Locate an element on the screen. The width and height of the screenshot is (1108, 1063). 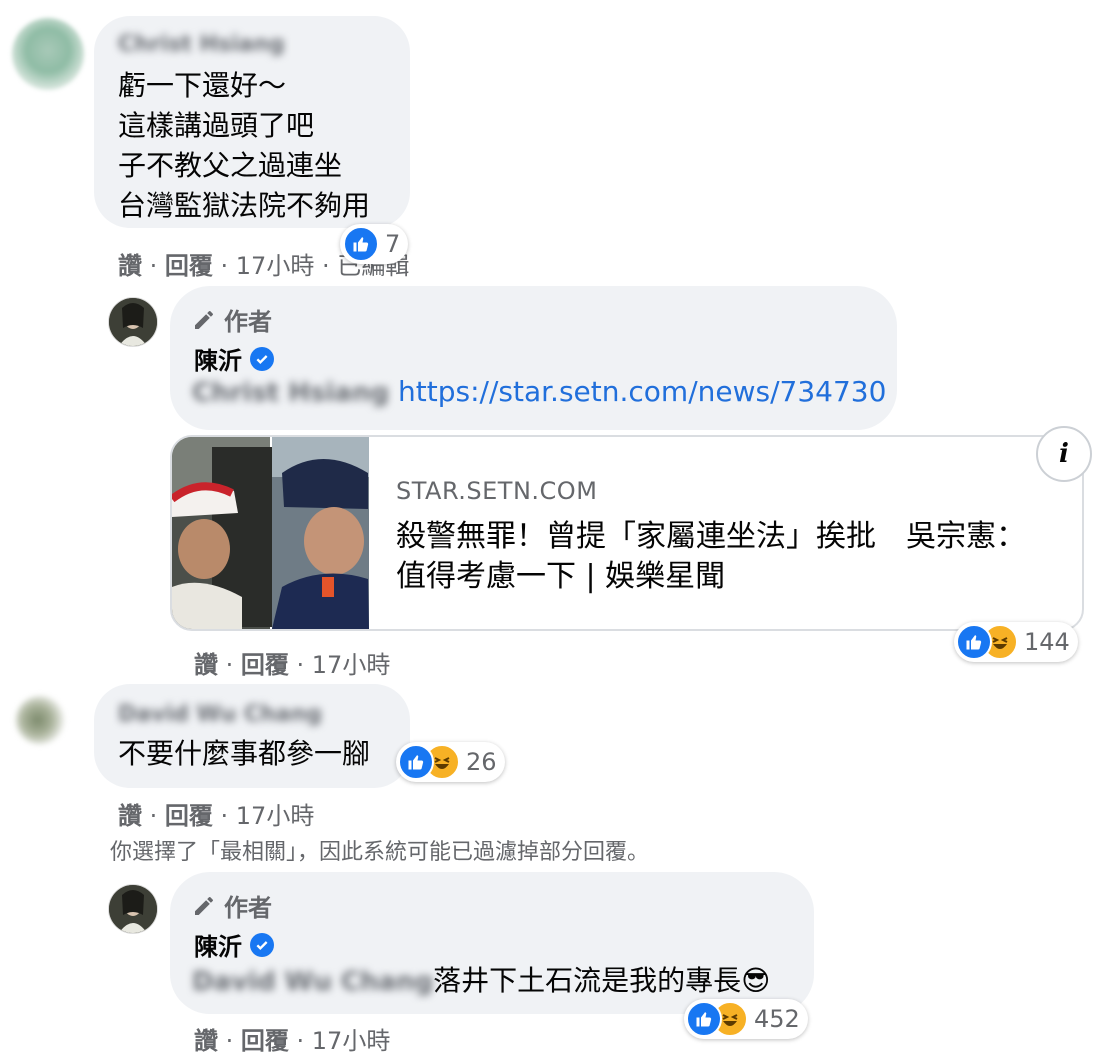
link-domain: STAR.SETN.COM is located at coordinates (497, 491).